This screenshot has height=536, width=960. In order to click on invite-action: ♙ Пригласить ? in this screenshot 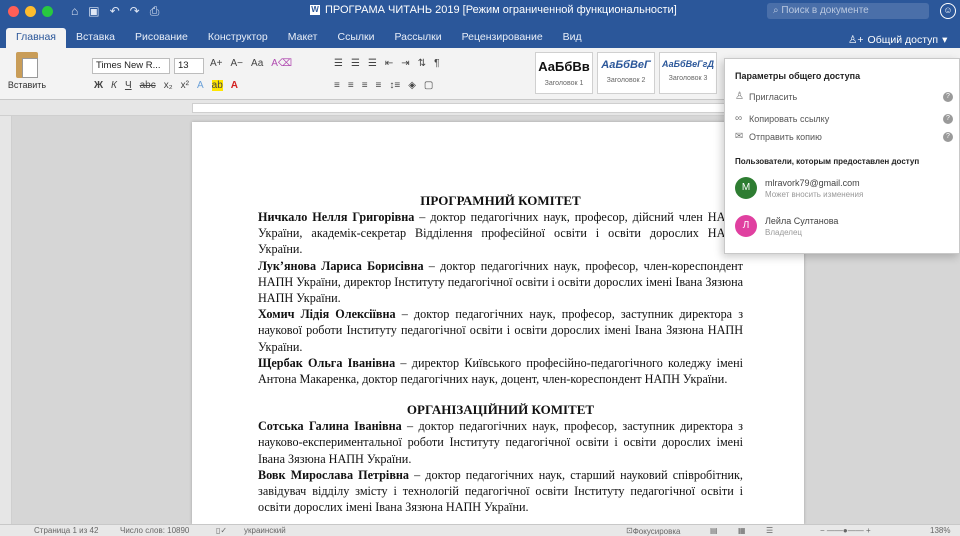, I will do `click(844, 96)`.